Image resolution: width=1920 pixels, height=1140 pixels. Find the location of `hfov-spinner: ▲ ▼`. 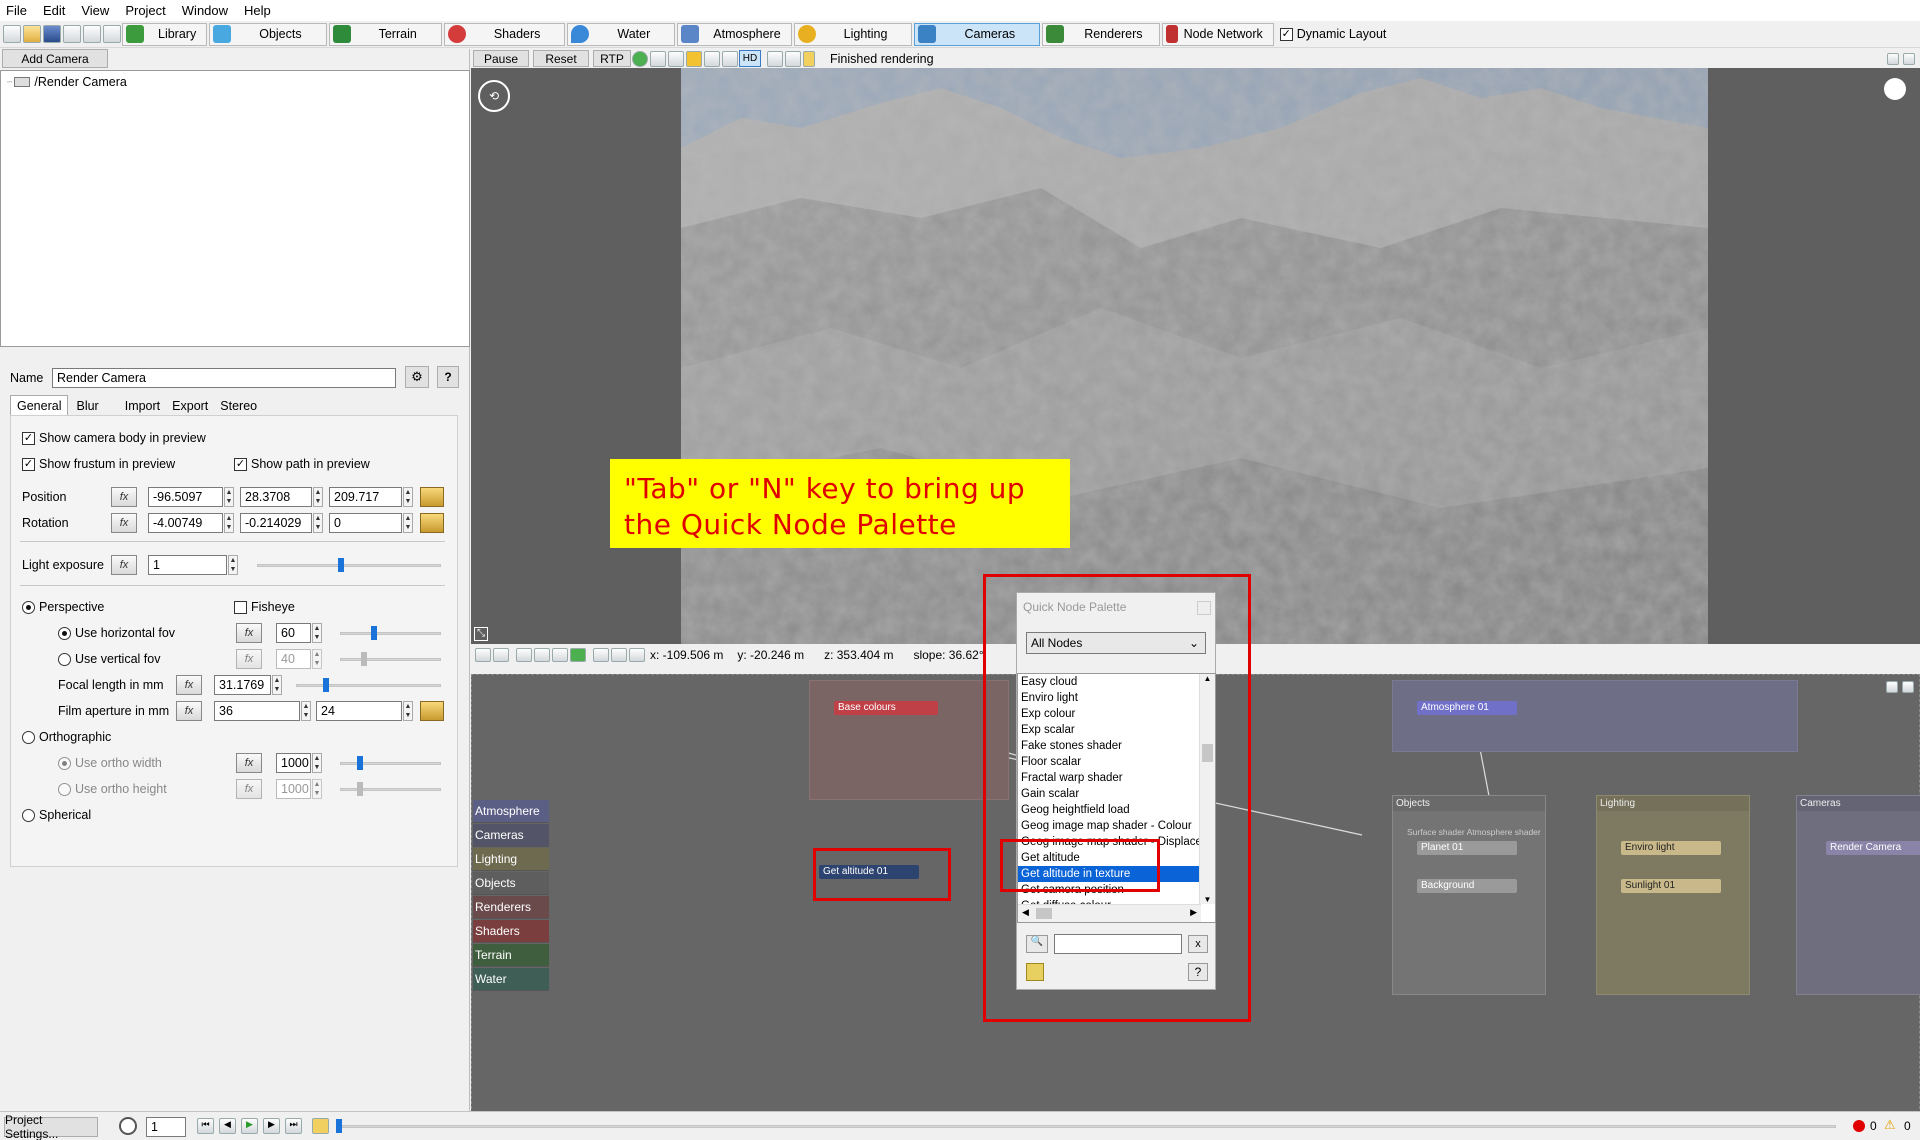

hfov-spinner: ▲ ▼ is located at coordinates (317, 633).